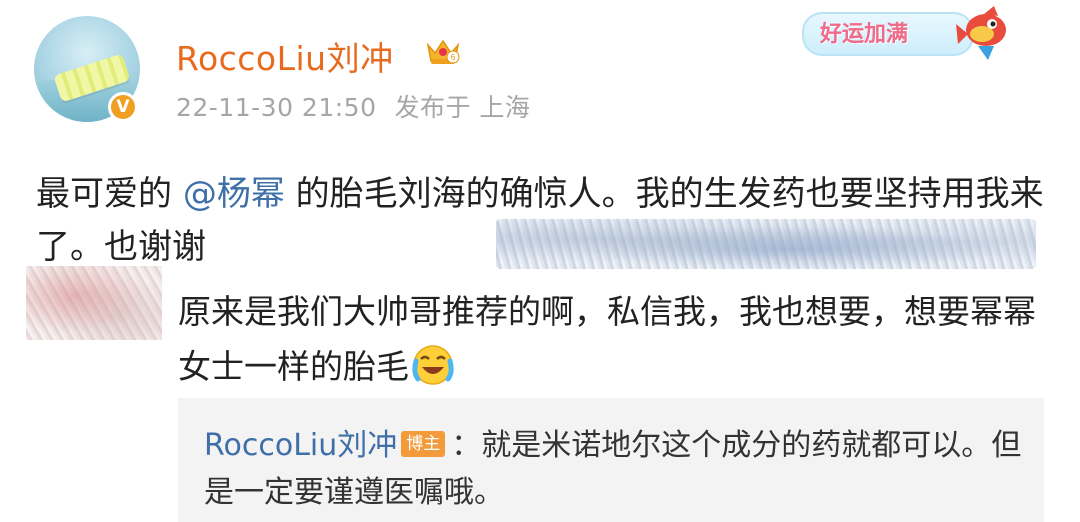 The width and height of the screenshot is (1080, 522). What do you see at coordinates (123, 107) in the screenshot?
I see `verified-badge-icon: V` at bounding box center [123, 107].